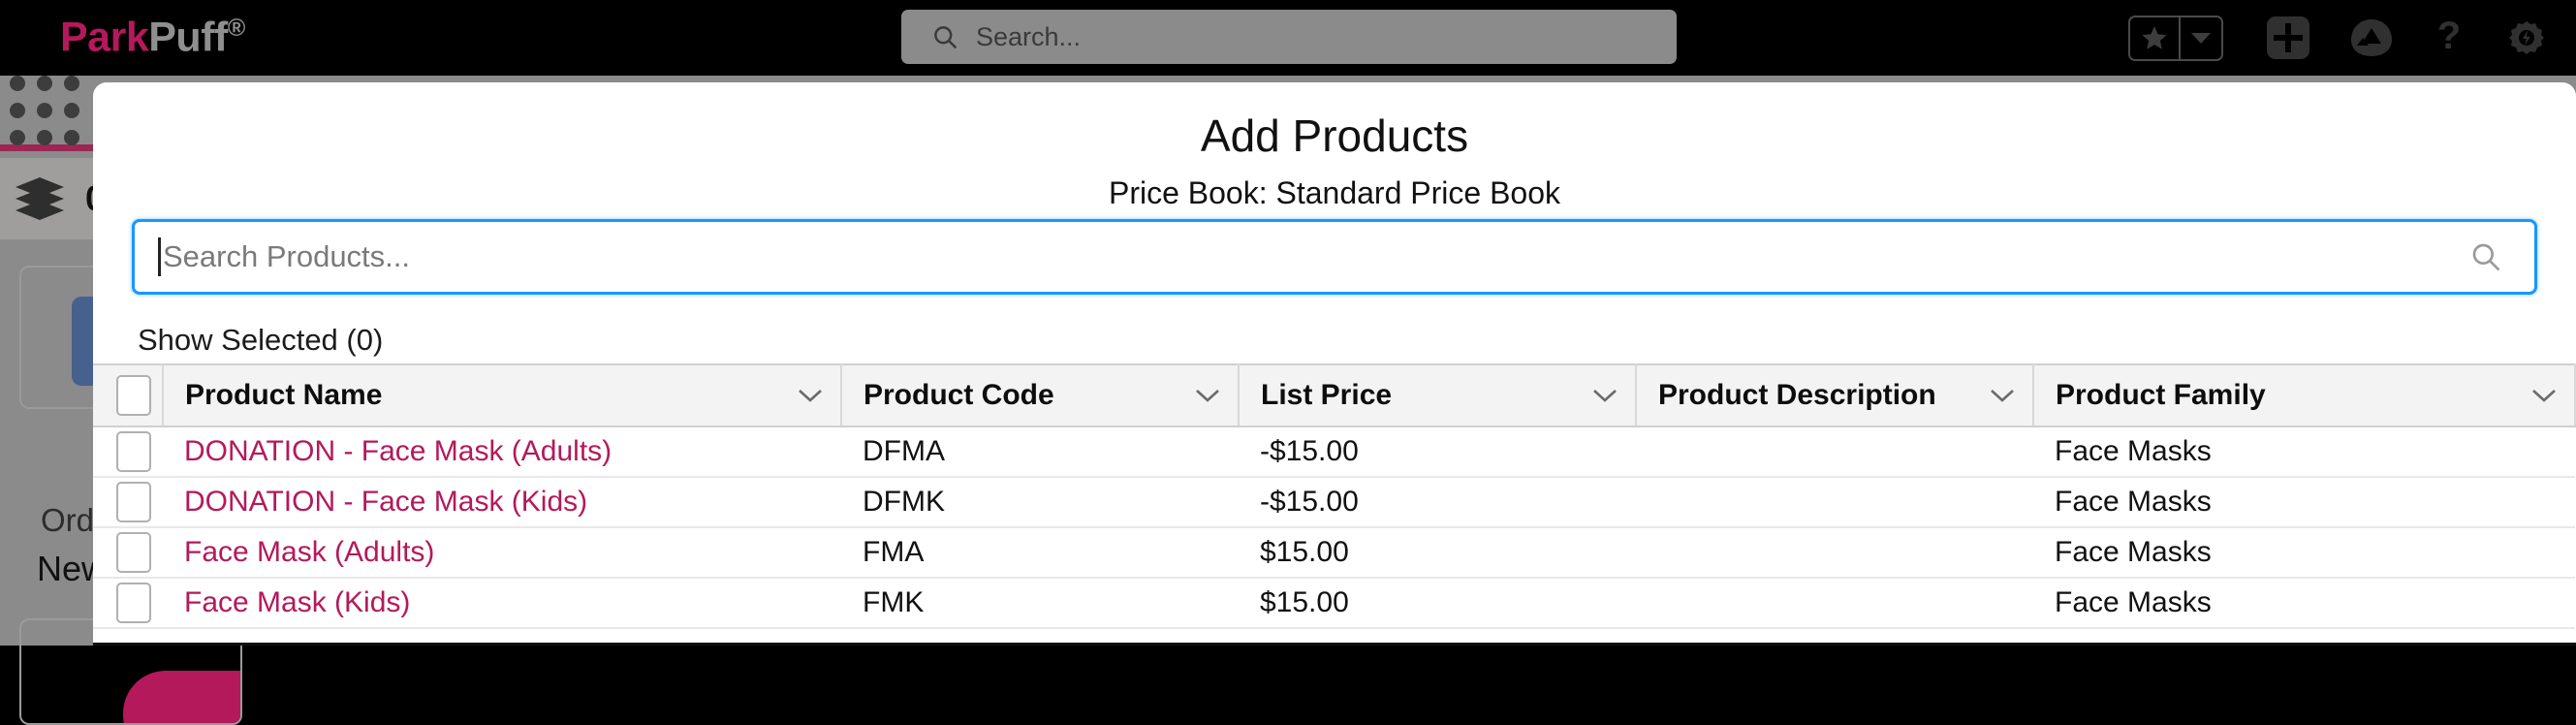 The height and width of the screenshot is (725, 2576). I want to click on registered-trademark-icon: ®, so click(236, 29).